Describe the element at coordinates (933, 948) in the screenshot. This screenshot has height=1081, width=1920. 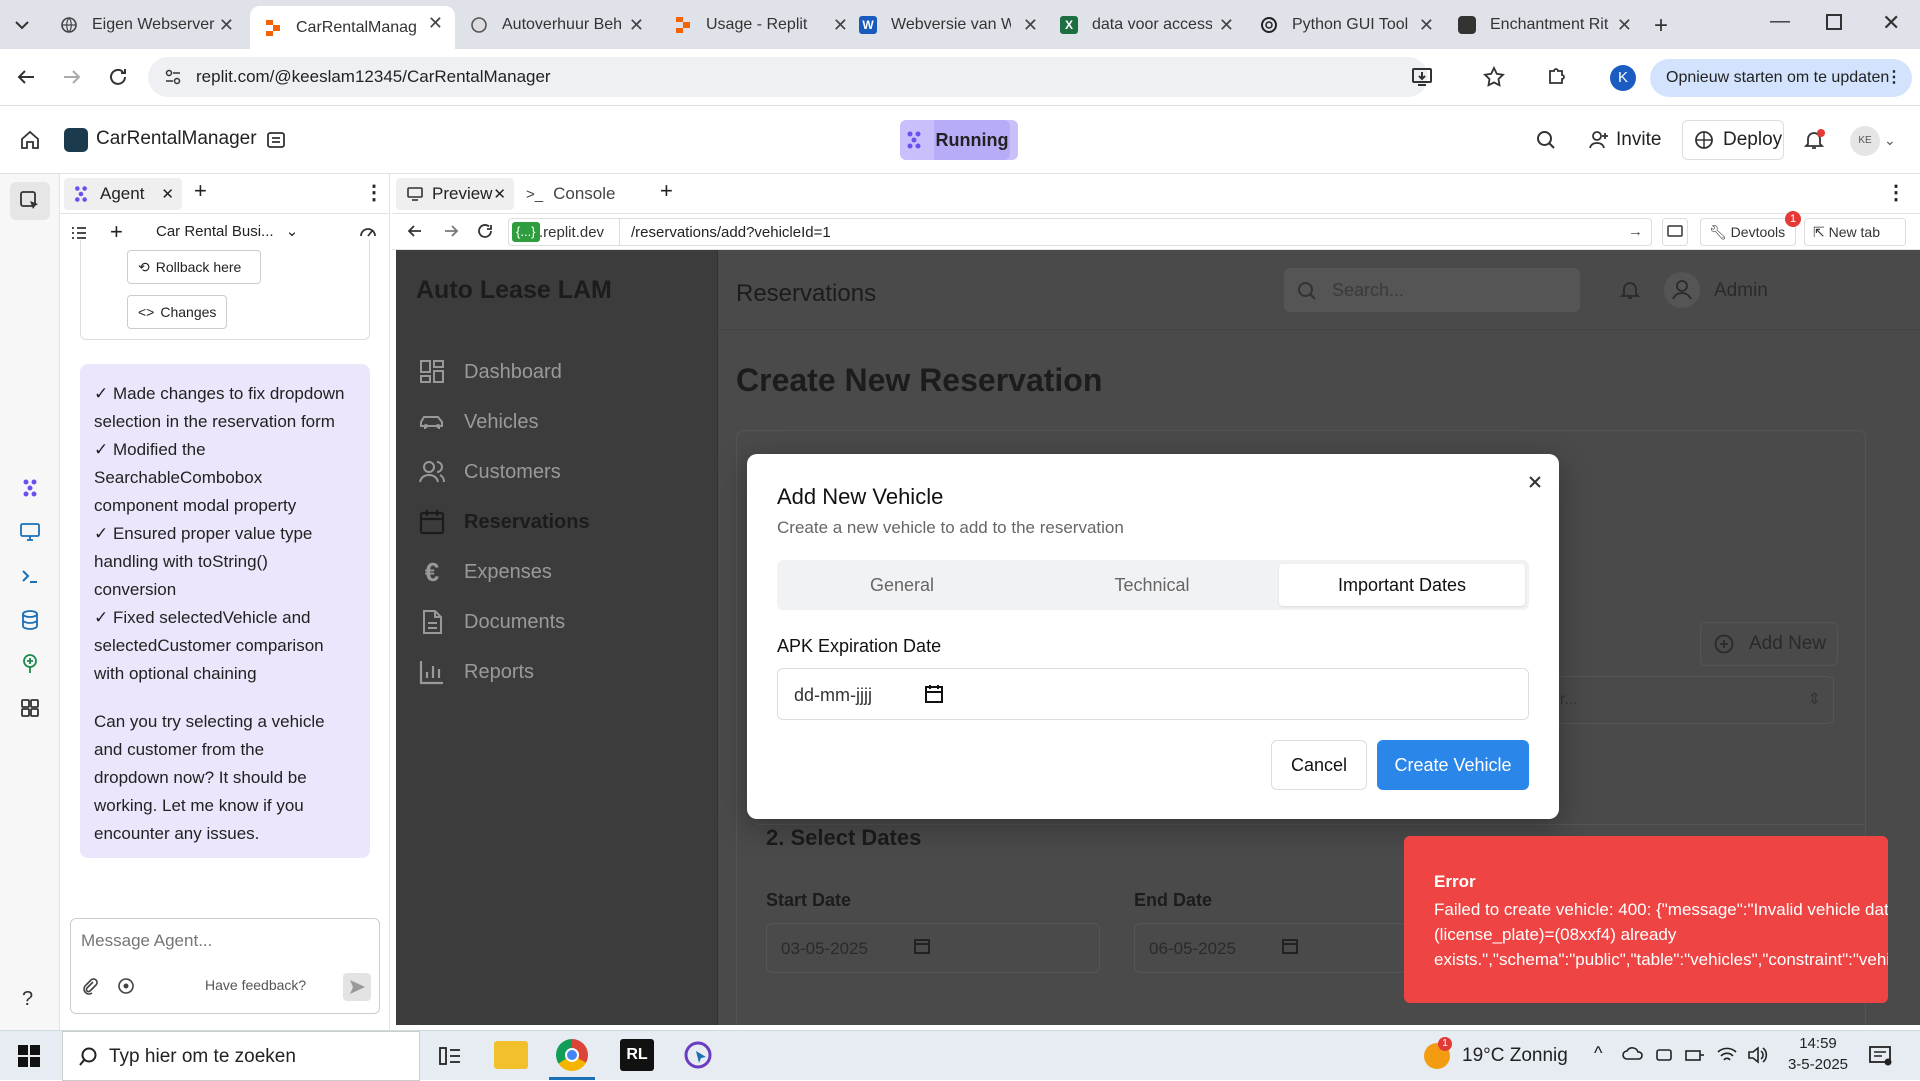
I see `start-date-input: 03-05-2025` at that location.